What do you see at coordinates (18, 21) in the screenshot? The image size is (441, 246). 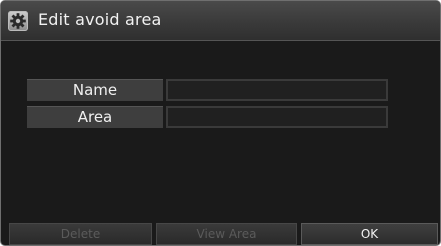 I see `gear-icon` at bounding box center [18, 21].